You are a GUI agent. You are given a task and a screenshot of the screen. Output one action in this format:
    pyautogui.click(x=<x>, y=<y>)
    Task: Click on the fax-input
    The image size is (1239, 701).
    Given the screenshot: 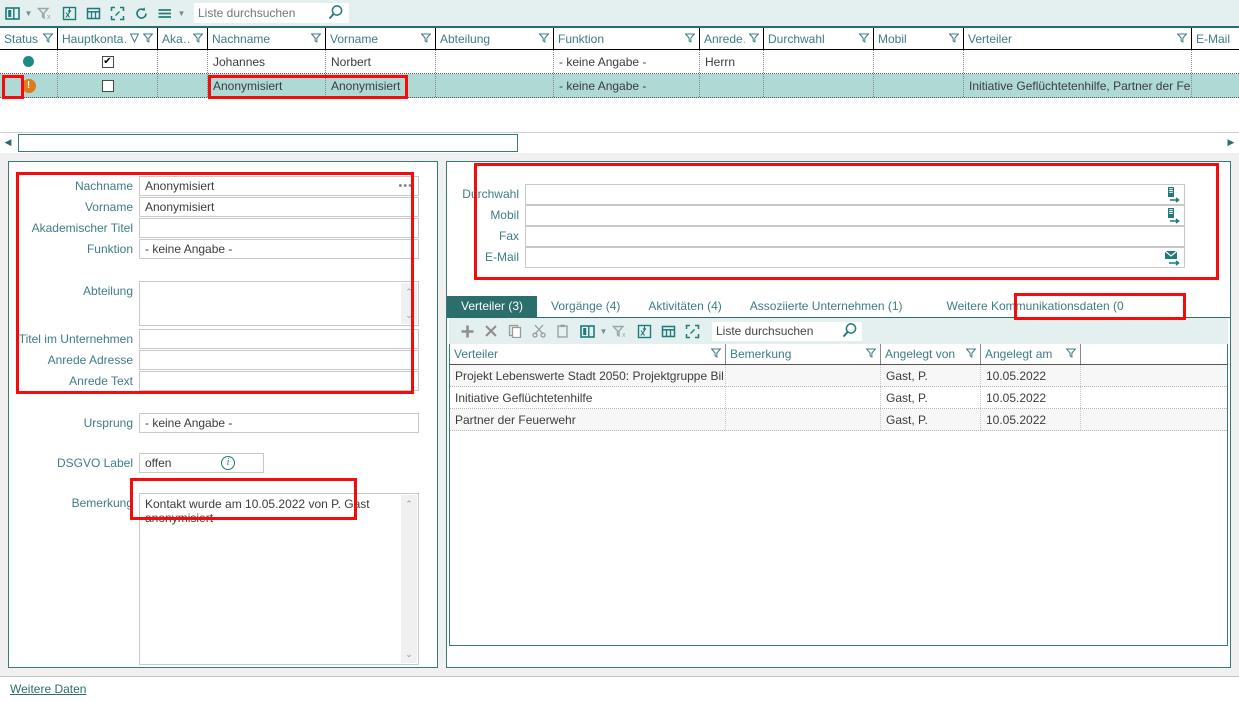 What is the action you would take?
    pyautogui.click(x=855, y=236)
    